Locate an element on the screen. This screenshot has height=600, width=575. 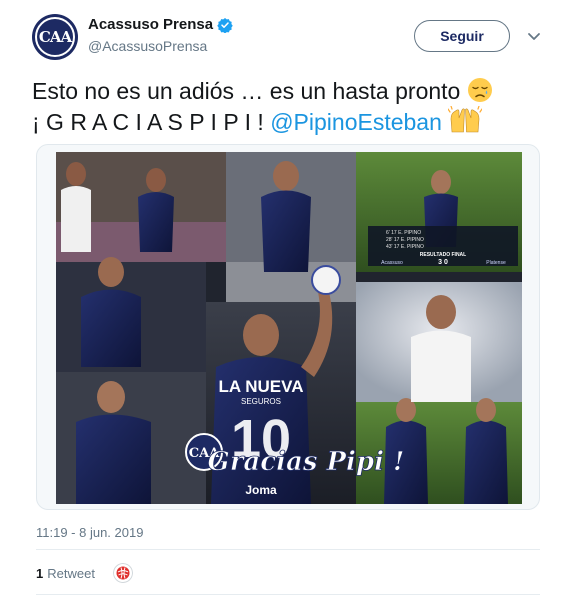
account-name-block: Acassuso Prensa @AcassusoPrensa is located at coordinates (160, 35).